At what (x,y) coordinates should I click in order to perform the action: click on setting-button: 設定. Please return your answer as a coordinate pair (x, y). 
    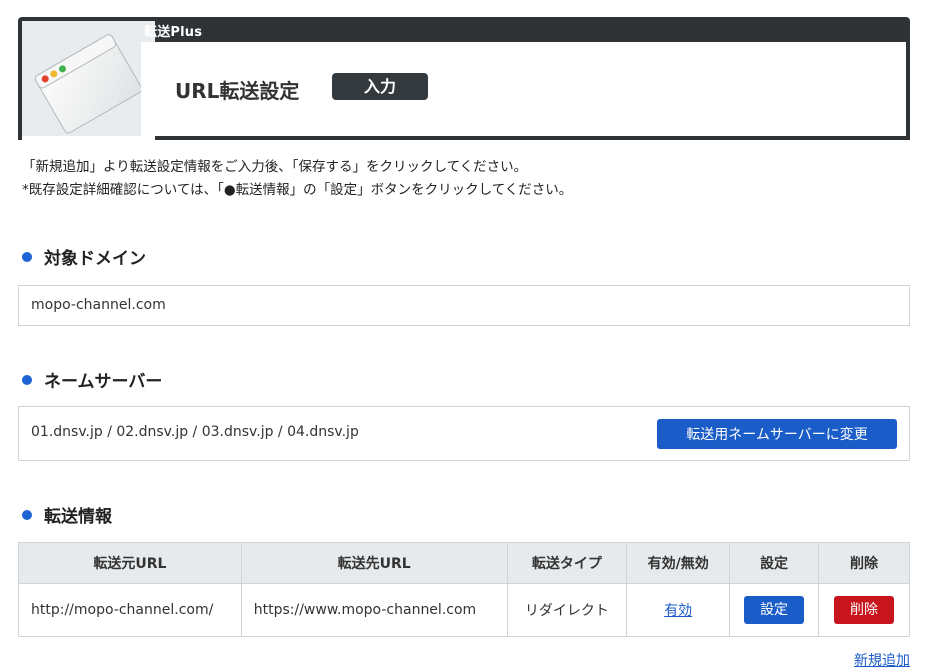
    Looking at the image, I should click on (774, 610).